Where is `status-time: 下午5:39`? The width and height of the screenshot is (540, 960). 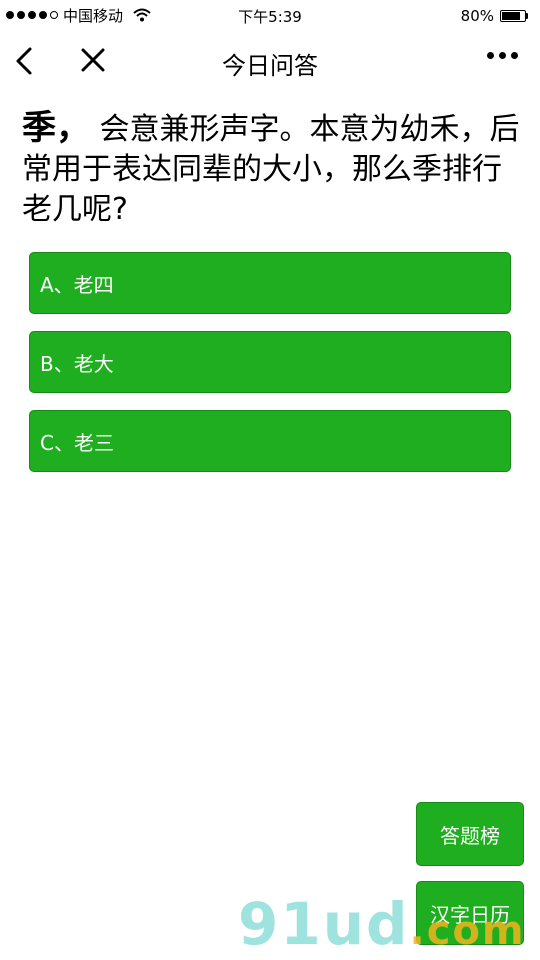 status-time: 下午5:39 is located at coordinates (270, 17).